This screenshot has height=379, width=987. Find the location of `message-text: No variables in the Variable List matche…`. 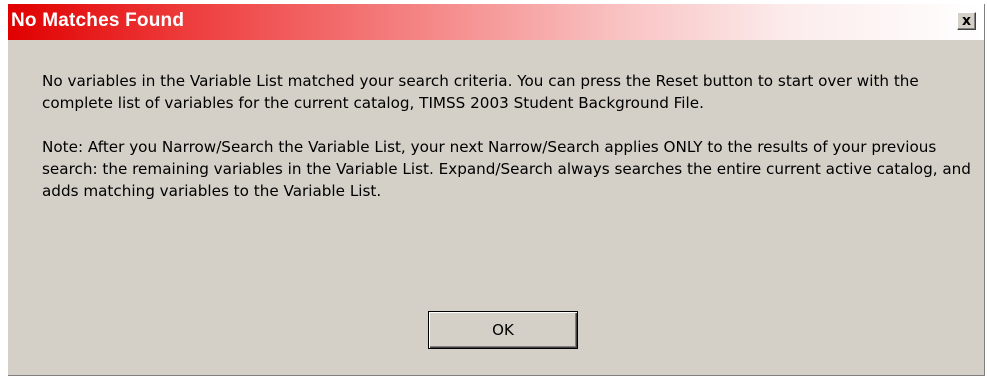

message-text: No variables in the Variable List matche… is located at coordinates (480, 92).